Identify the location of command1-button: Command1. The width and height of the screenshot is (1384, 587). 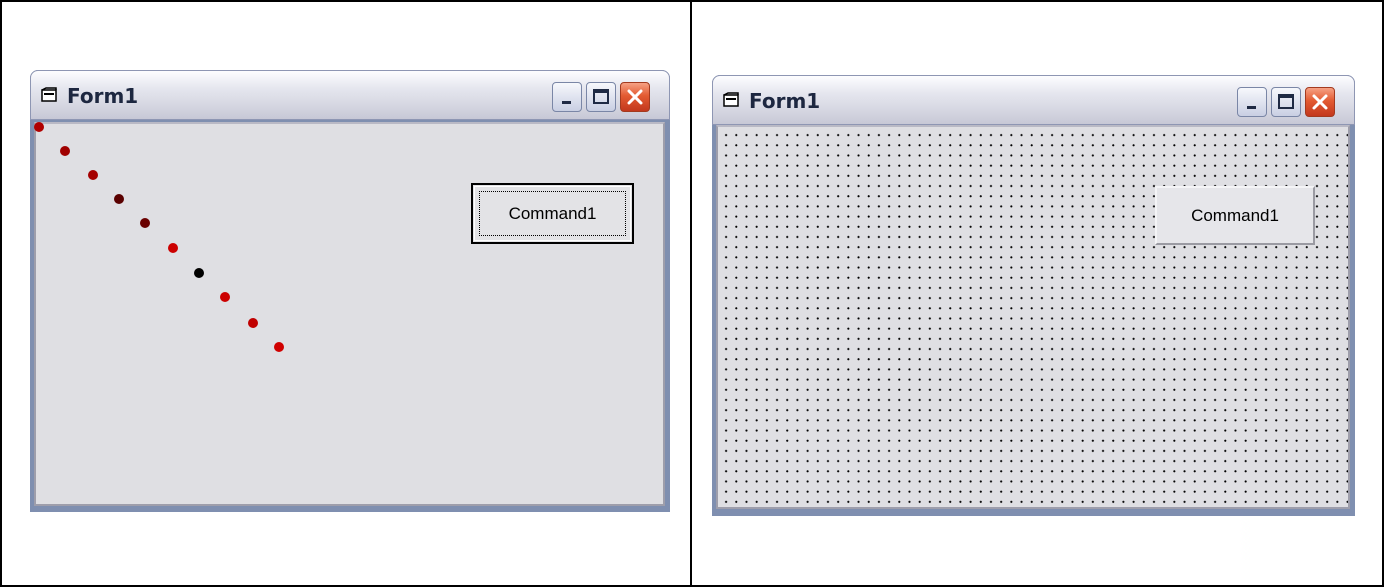
(1235, 215).